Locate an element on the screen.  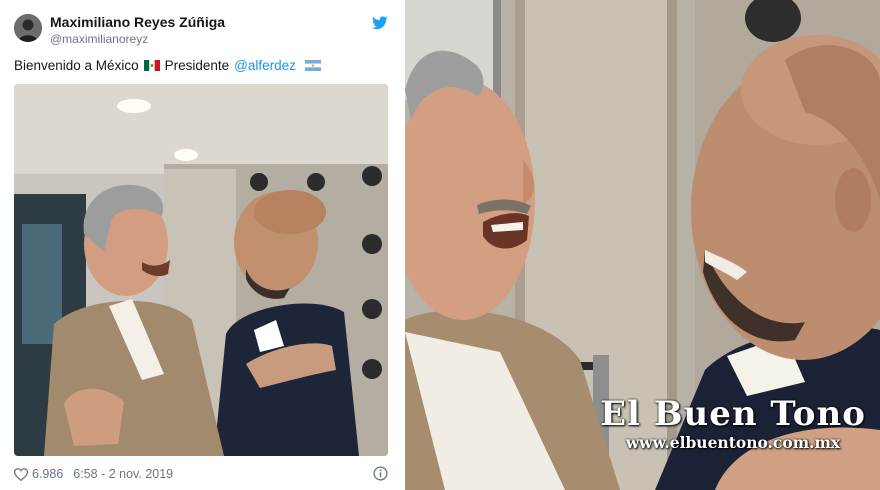
heart-icon is located at coordinates (21, 474).